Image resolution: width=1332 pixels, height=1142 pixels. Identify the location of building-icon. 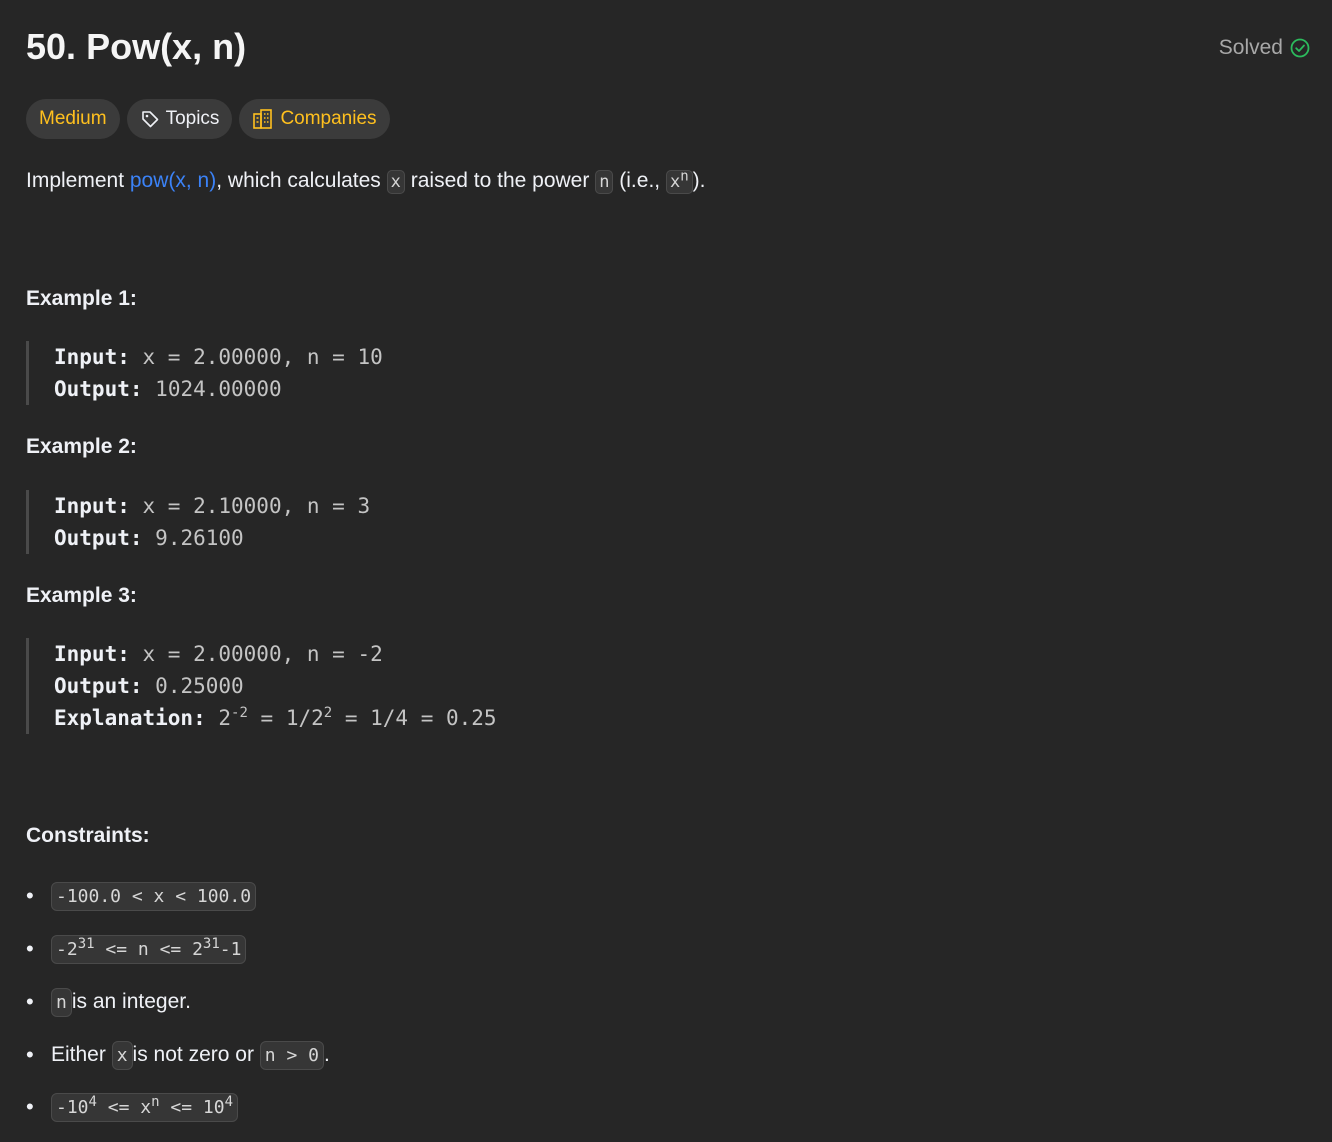
(263, 119).